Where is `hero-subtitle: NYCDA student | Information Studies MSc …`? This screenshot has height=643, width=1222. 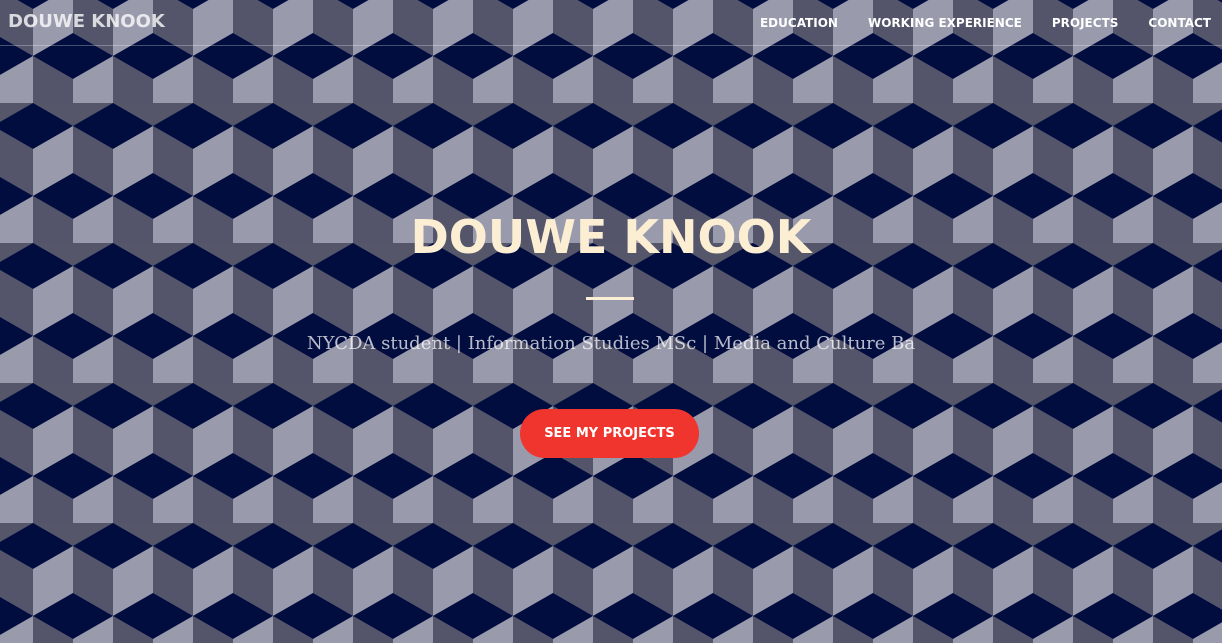
hero-subtitle: NYCDA student | Information Studies MSc … is located at coordinates (611, 343).